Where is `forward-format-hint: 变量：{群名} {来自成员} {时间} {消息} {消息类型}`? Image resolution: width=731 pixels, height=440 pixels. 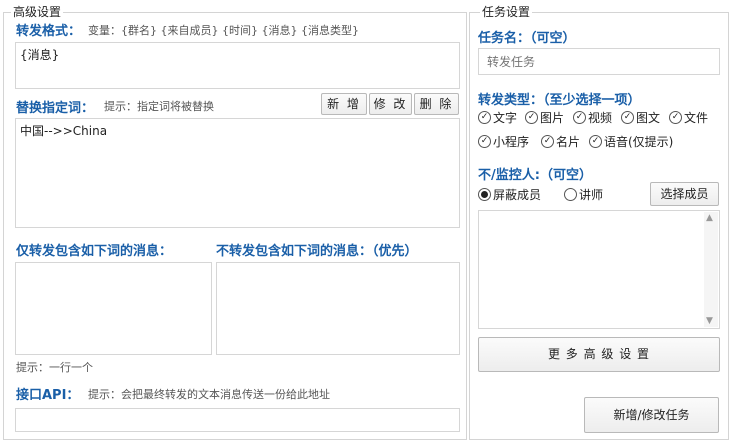
forward-format-hint: 变量：{群名} {来自成员} {时间} {消息} {消息类型} is located at coordinates (223, 30).